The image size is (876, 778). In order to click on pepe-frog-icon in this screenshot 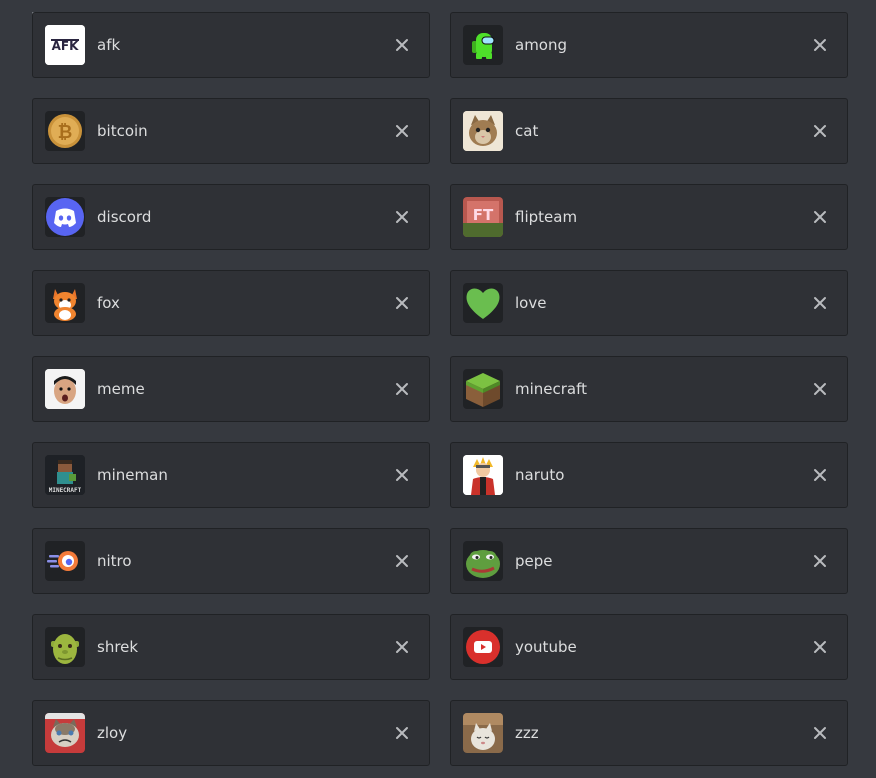, I will do `click(483, 561)`.